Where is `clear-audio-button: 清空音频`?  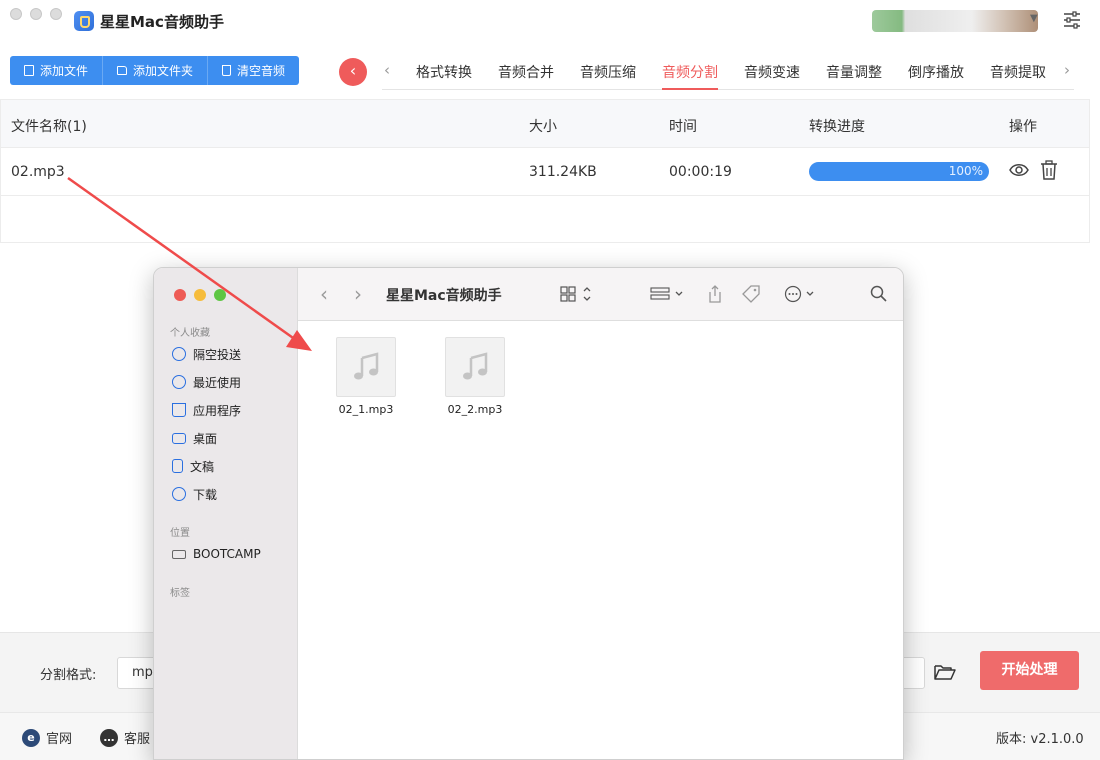
clear-audio-button: 清空音频 is located at coordinates (254, 70).